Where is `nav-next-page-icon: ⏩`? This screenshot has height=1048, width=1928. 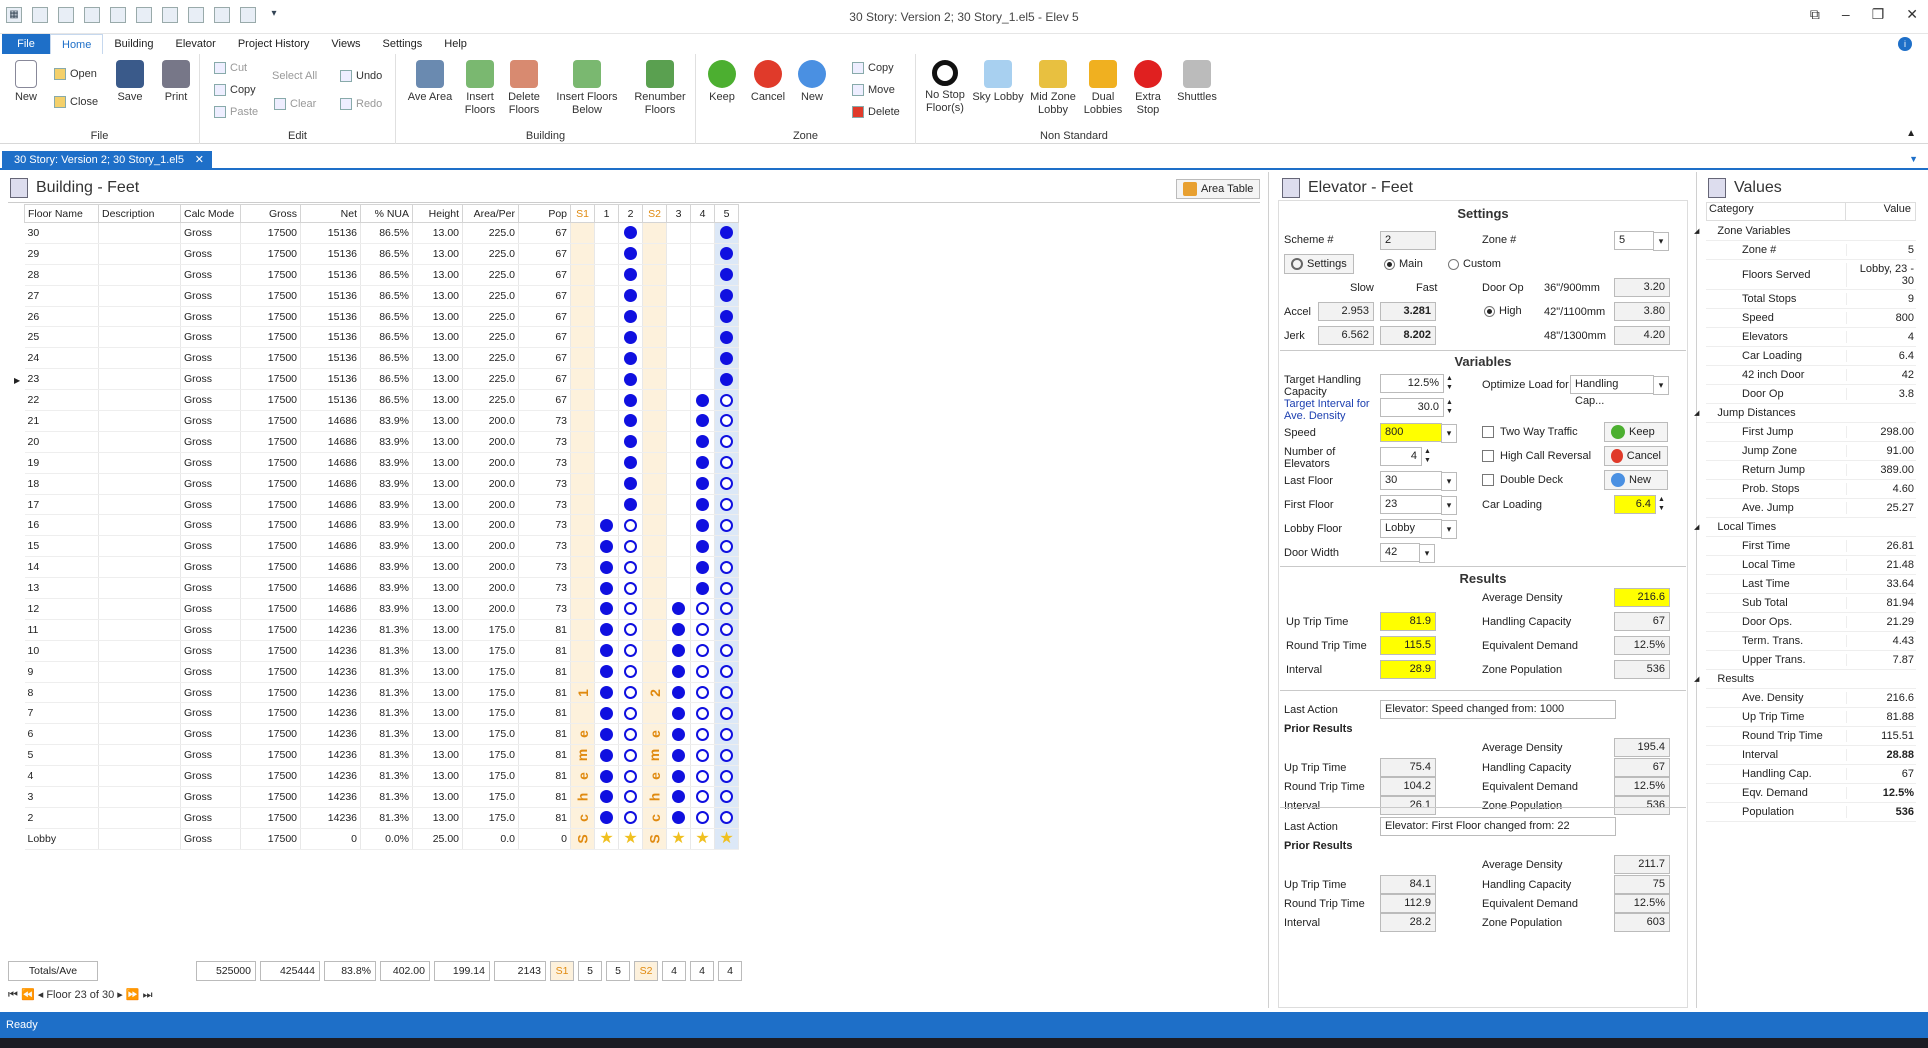 nav-next-page-icon: ⏩ is located at coordinates (133, 995).